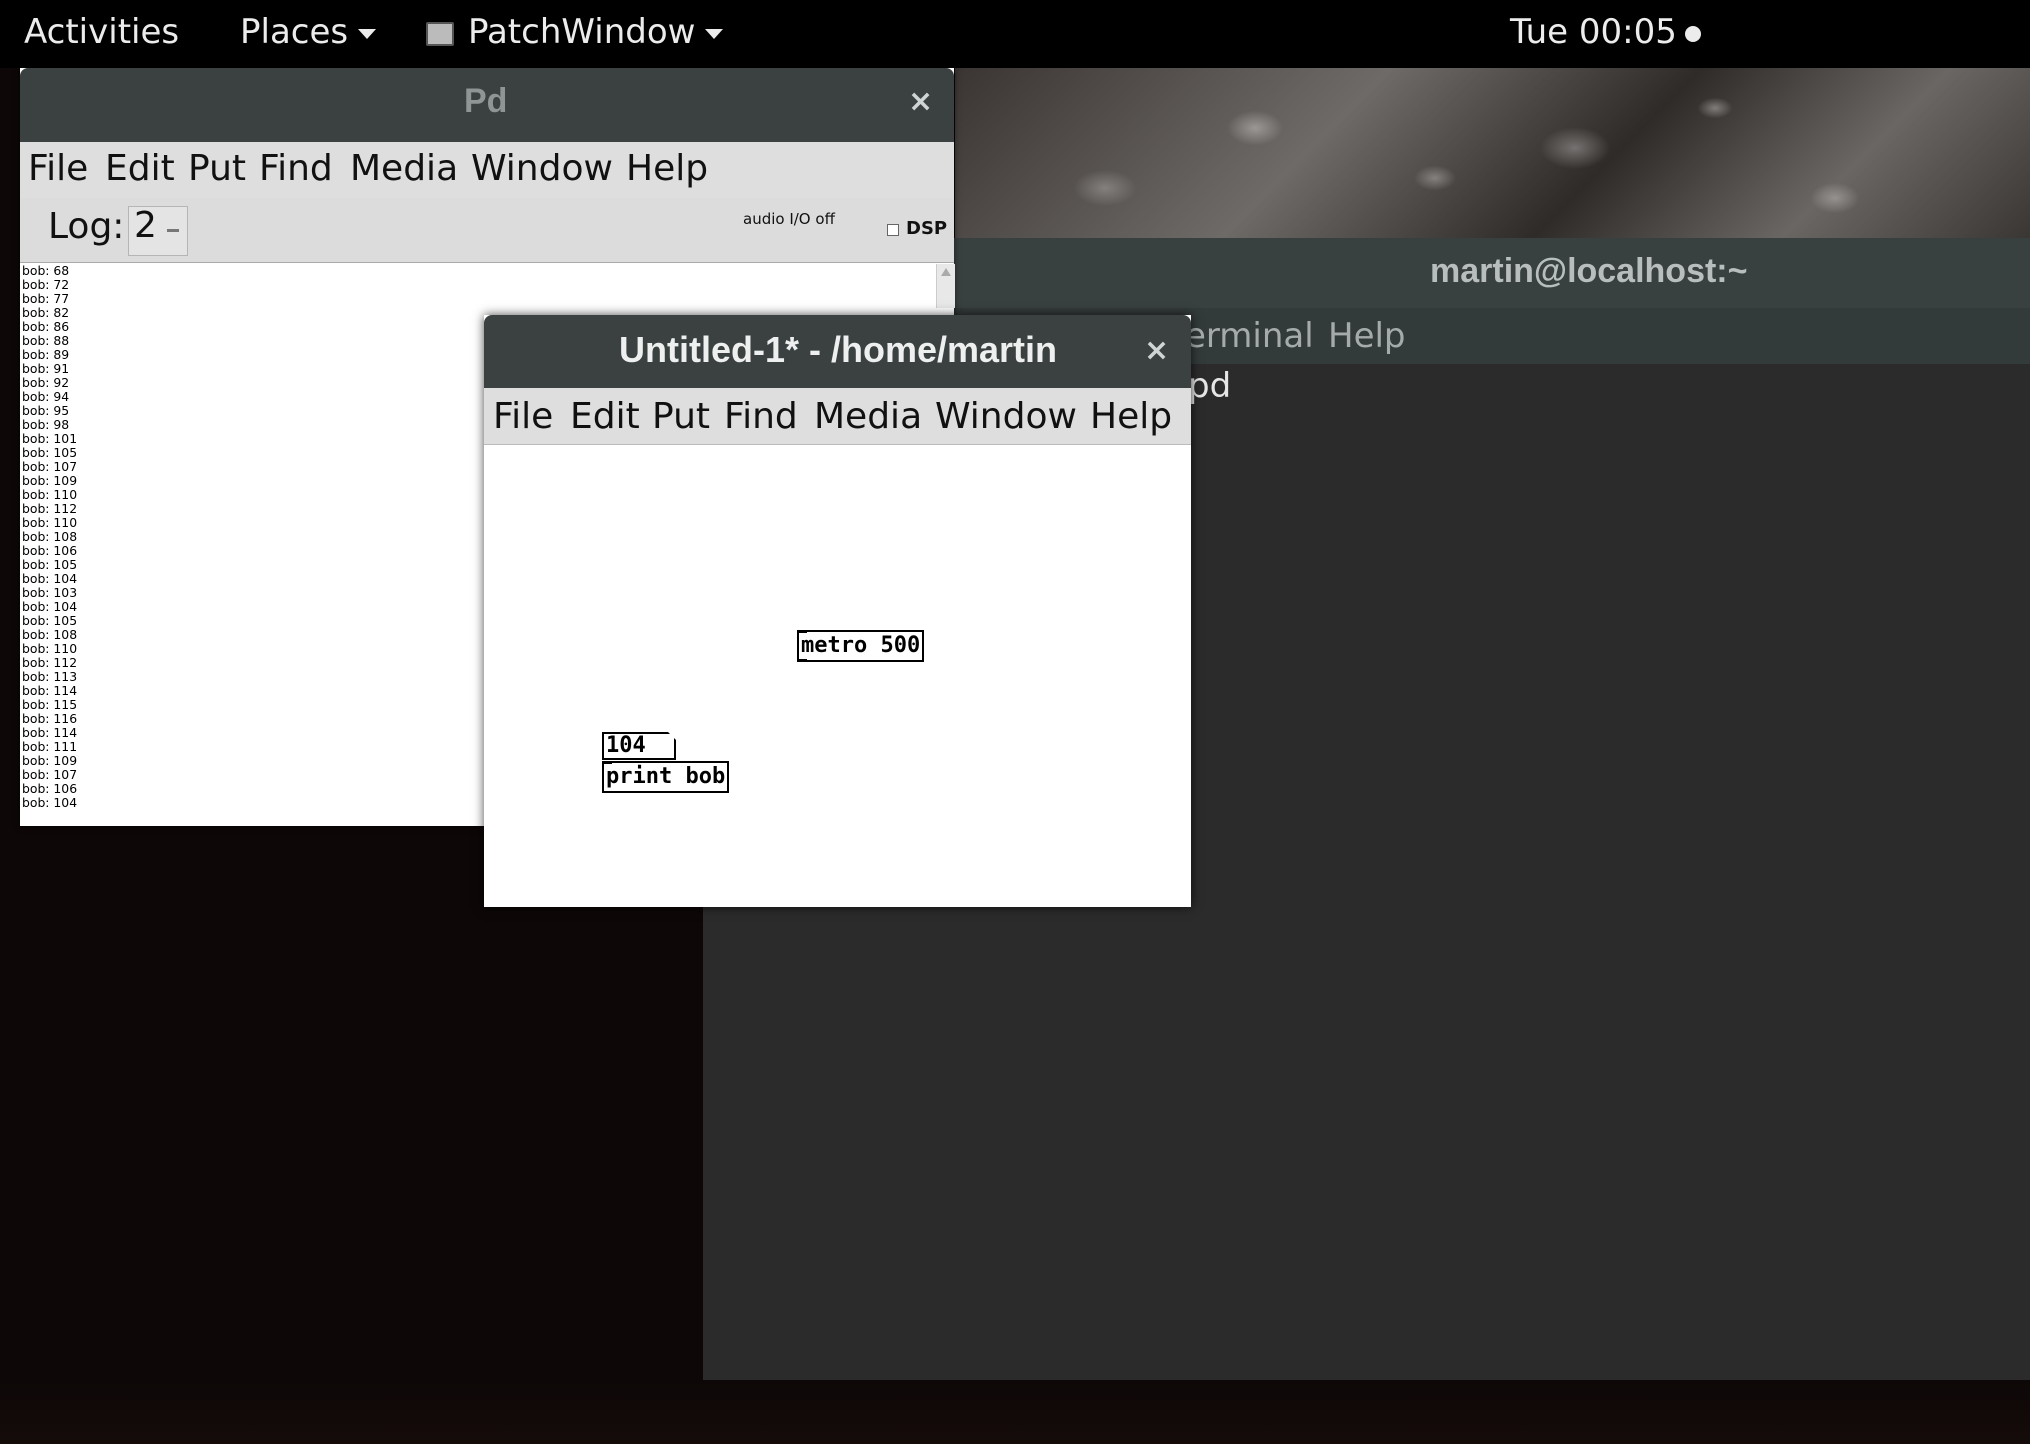 The image size is (2030, 1444). I want to click on activities-button: Activities, so click(101, 32).